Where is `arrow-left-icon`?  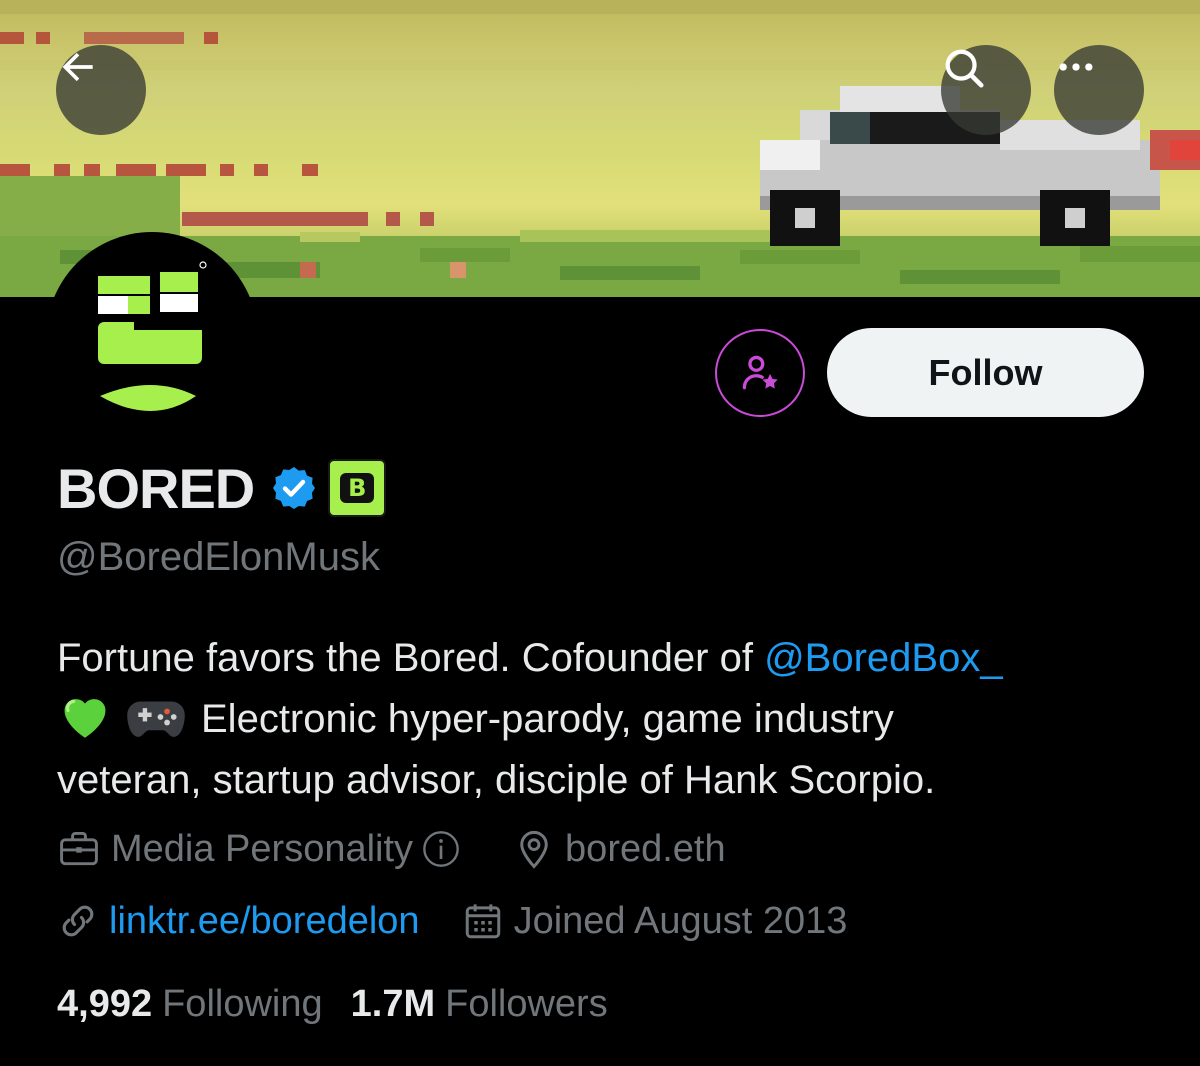
arrow-left-icon is located at coordinates (77, 67).